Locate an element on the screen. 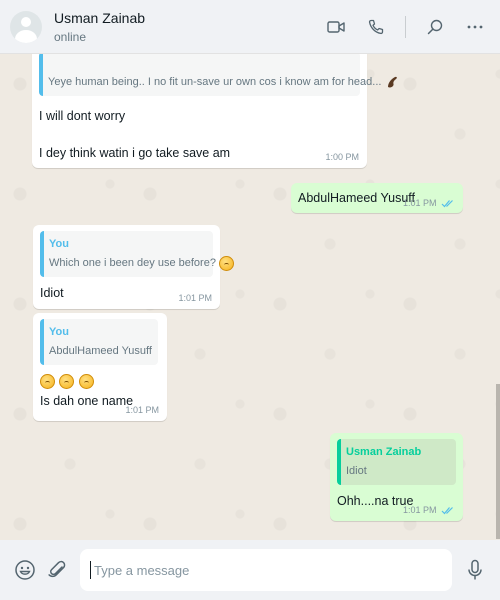 This screenshot has width=500, height=600. quoted-sender: Usman Zainab is located at coordinates (384, 452).